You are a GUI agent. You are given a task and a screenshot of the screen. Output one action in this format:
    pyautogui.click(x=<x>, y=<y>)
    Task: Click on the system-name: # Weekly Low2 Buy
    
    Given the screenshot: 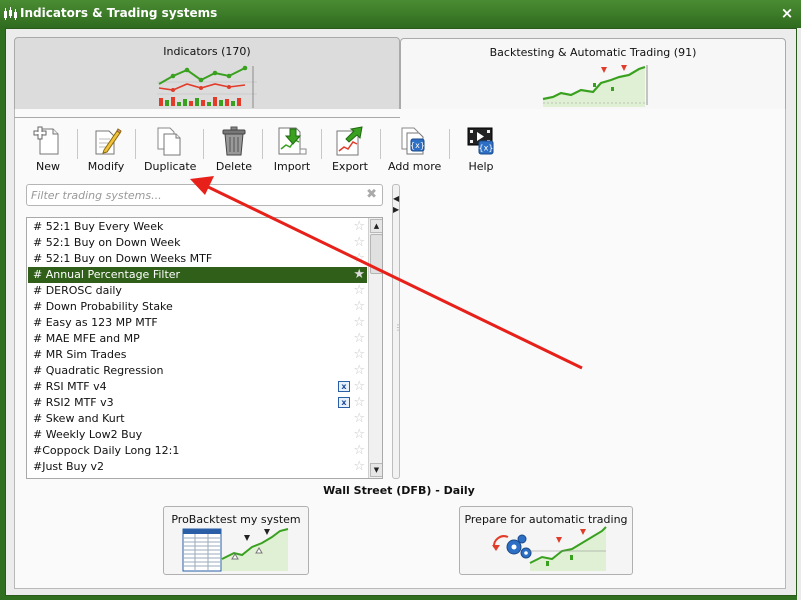 What is the action you would take?
    pyautogui.click(x=88, y=434)
    